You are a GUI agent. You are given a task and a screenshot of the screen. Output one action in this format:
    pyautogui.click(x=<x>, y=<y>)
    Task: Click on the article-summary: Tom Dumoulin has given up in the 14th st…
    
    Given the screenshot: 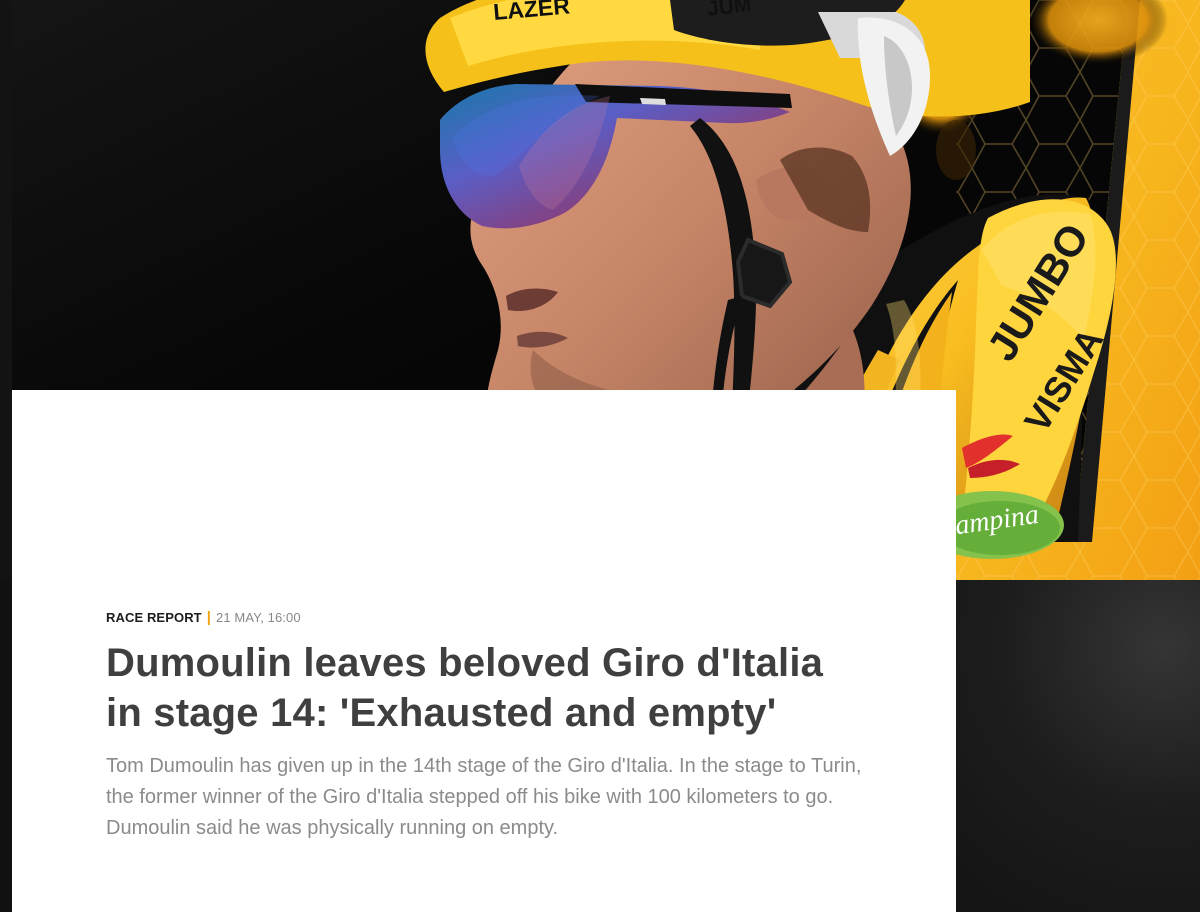 What is the action you would take?
    pyautogui.click(x=486, y=797)
    